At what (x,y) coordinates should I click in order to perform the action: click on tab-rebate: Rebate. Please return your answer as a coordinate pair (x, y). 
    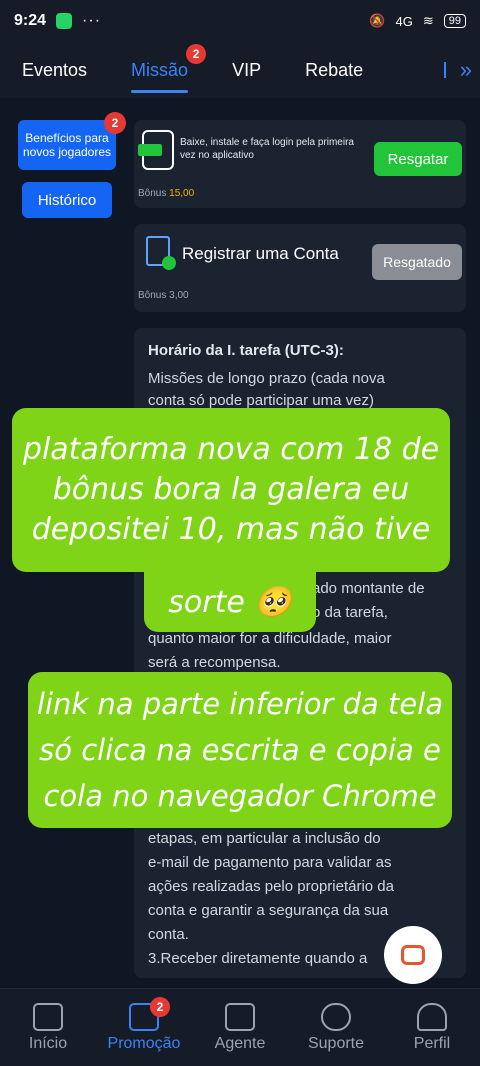
    Looking at the image, I should click on (334, 70).